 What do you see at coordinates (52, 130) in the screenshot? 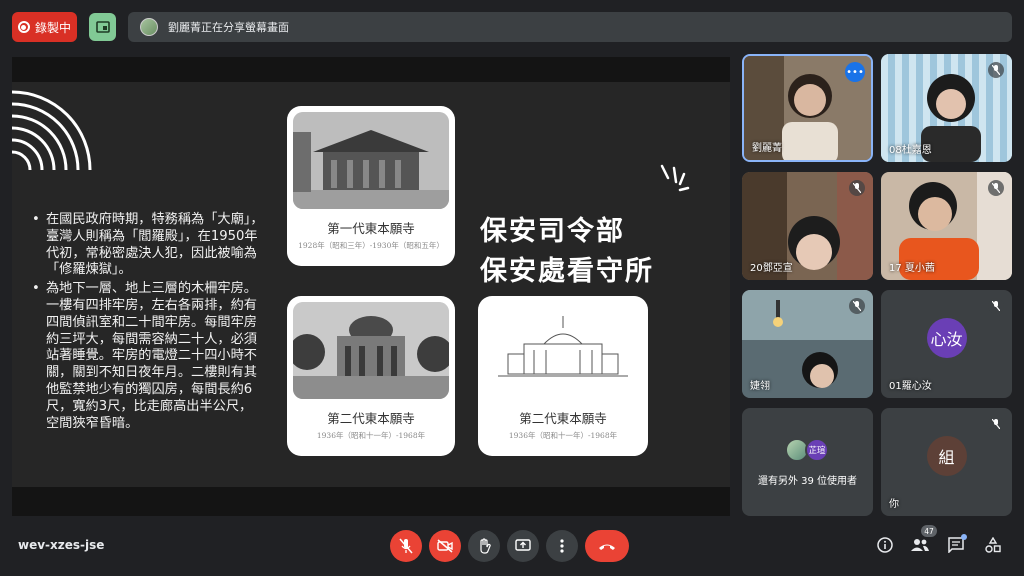
I see `decorative-arcs` at bounding box center [52, 130].